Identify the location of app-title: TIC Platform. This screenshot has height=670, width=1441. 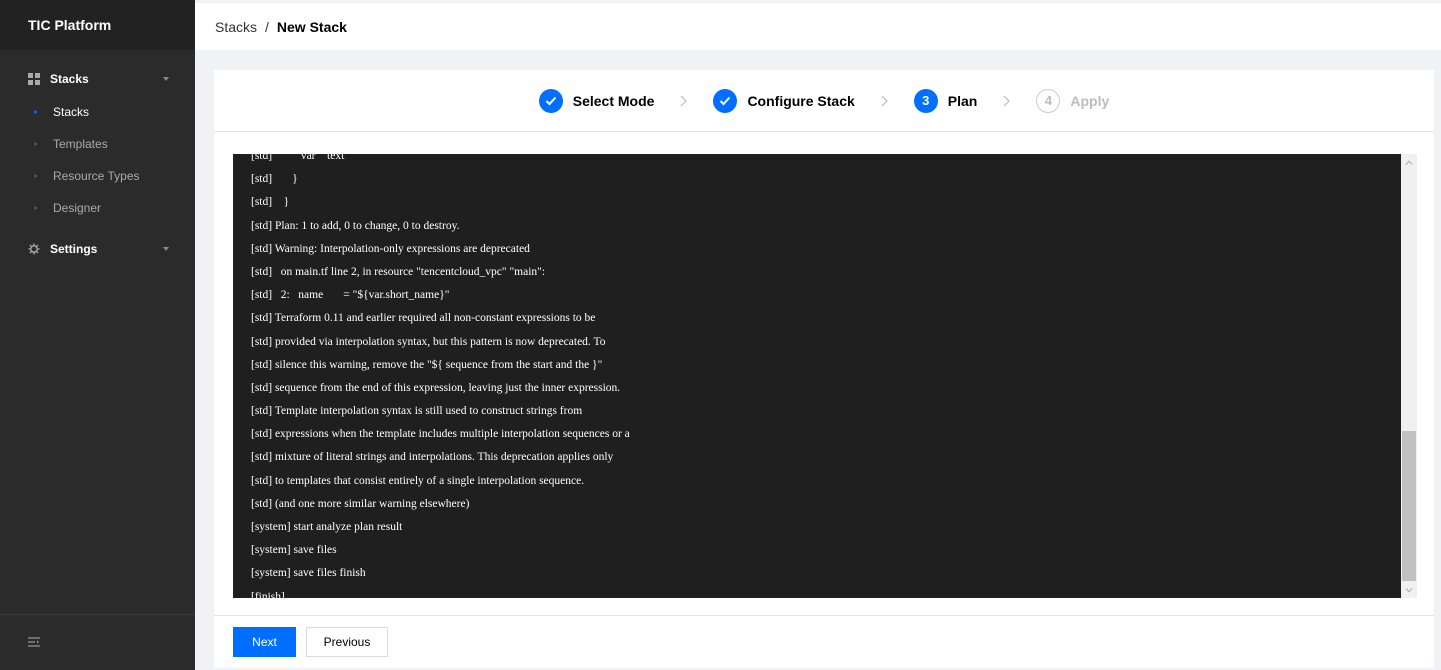
(97, 25).